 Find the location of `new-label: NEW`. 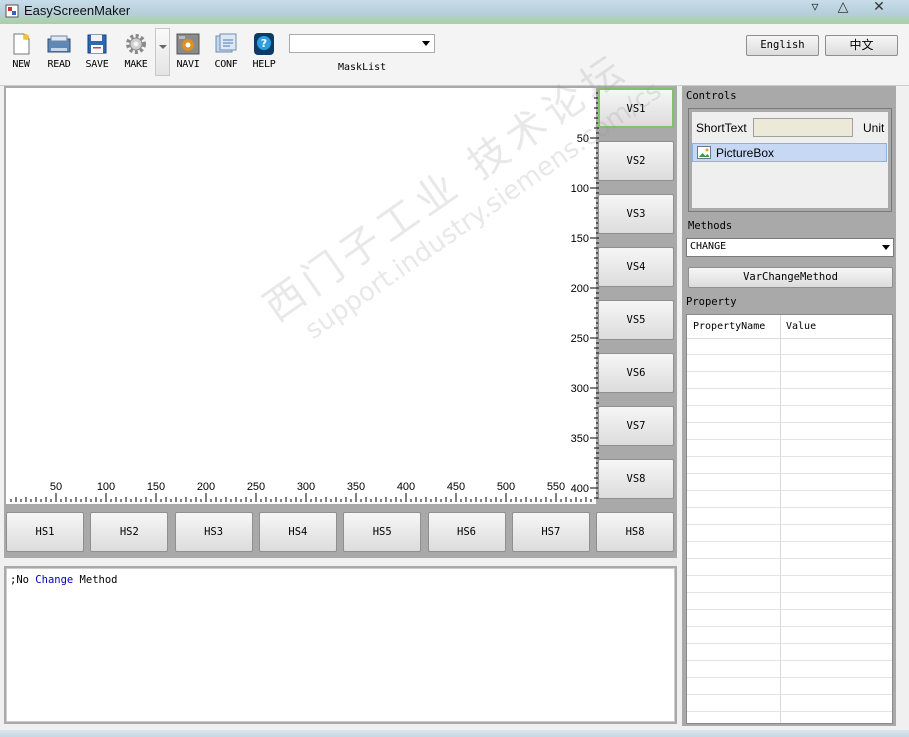

new-label: NEW is located at coordinates (21, 64).